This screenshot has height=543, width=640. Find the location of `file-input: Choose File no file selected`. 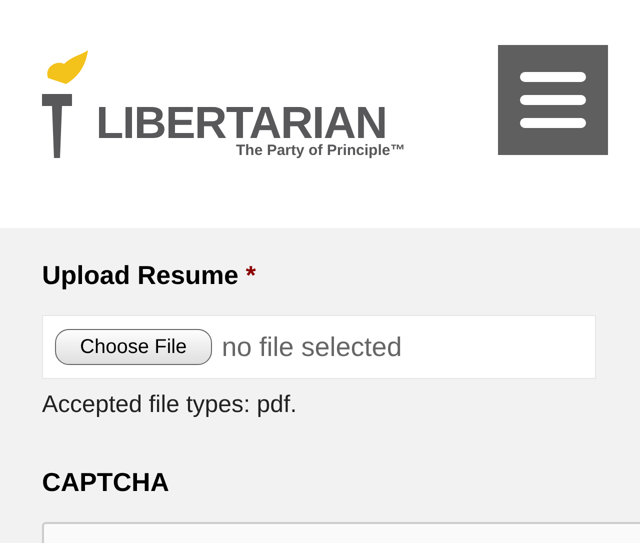

file-input: Choose File no file selected is located at coordinates (319, 347).